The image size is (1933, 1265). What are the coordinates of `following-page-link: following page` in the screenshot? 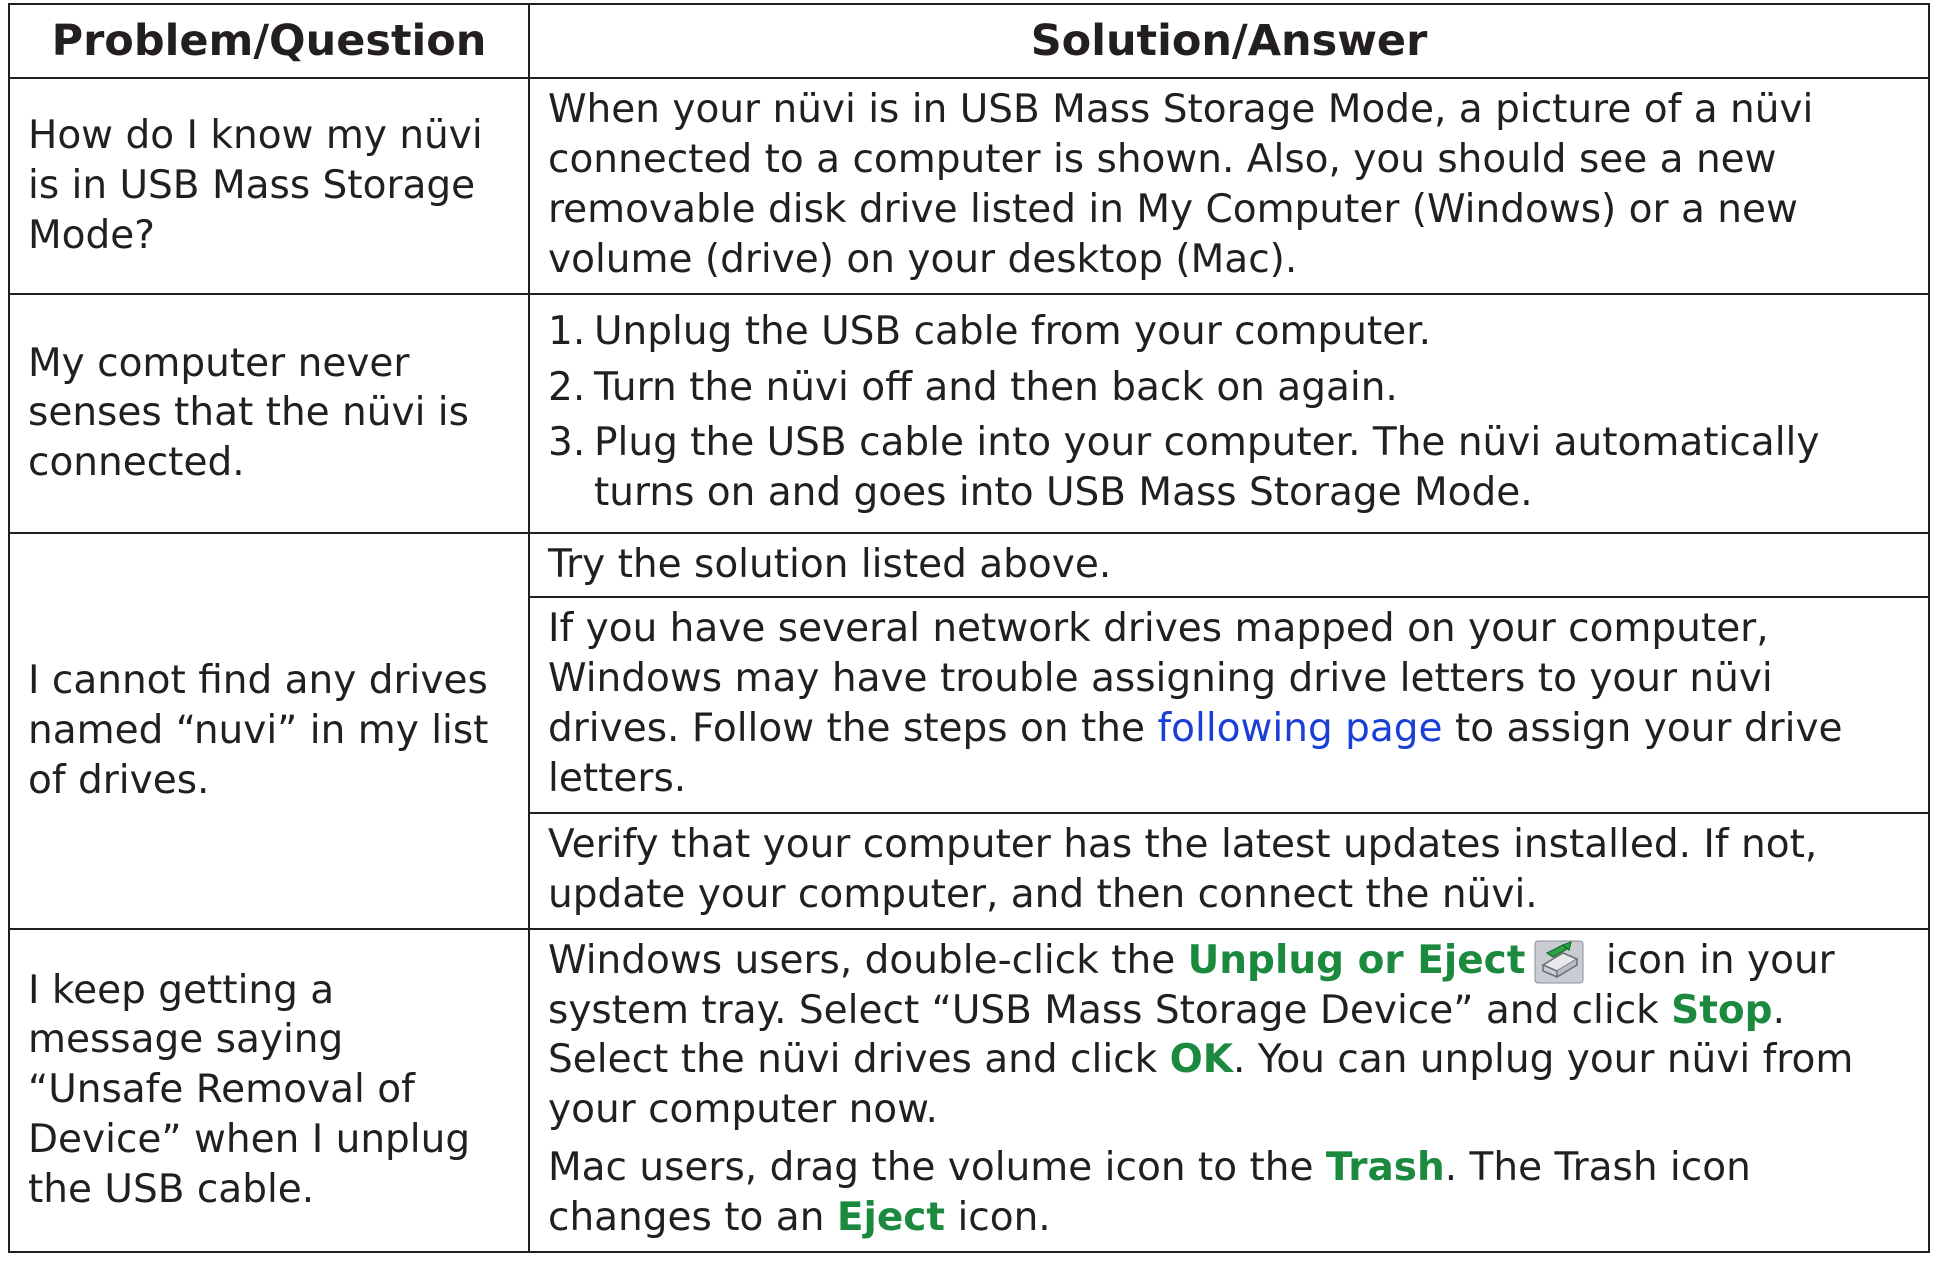 It's located at (1299, 728).